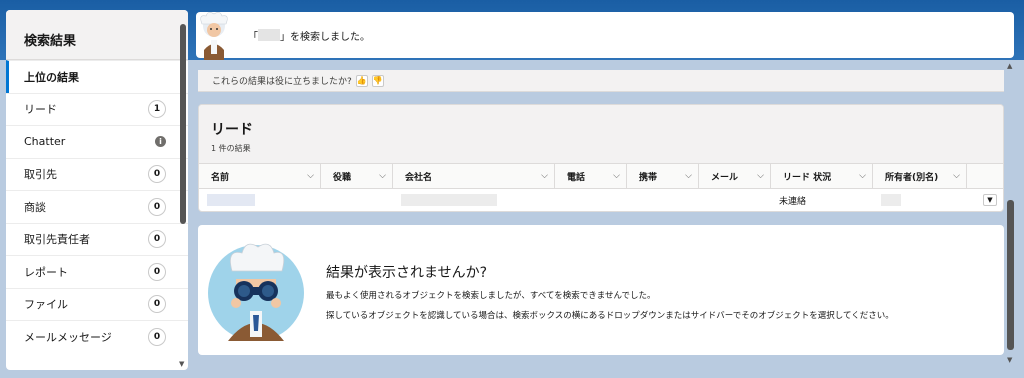  Describe the element at coordinates (282, 82) in the screenshot. I see `feedback-question: これらの結果は役に立ちましたか?` at that location.